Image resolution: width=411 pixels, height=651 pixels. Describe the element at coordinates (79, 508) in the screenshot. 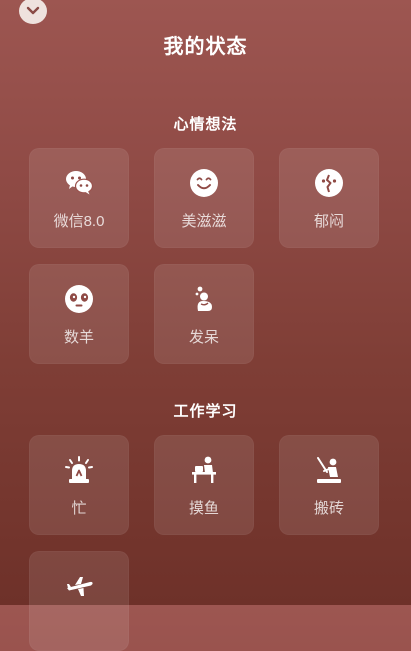

I see `status-label: 忙` at that location.